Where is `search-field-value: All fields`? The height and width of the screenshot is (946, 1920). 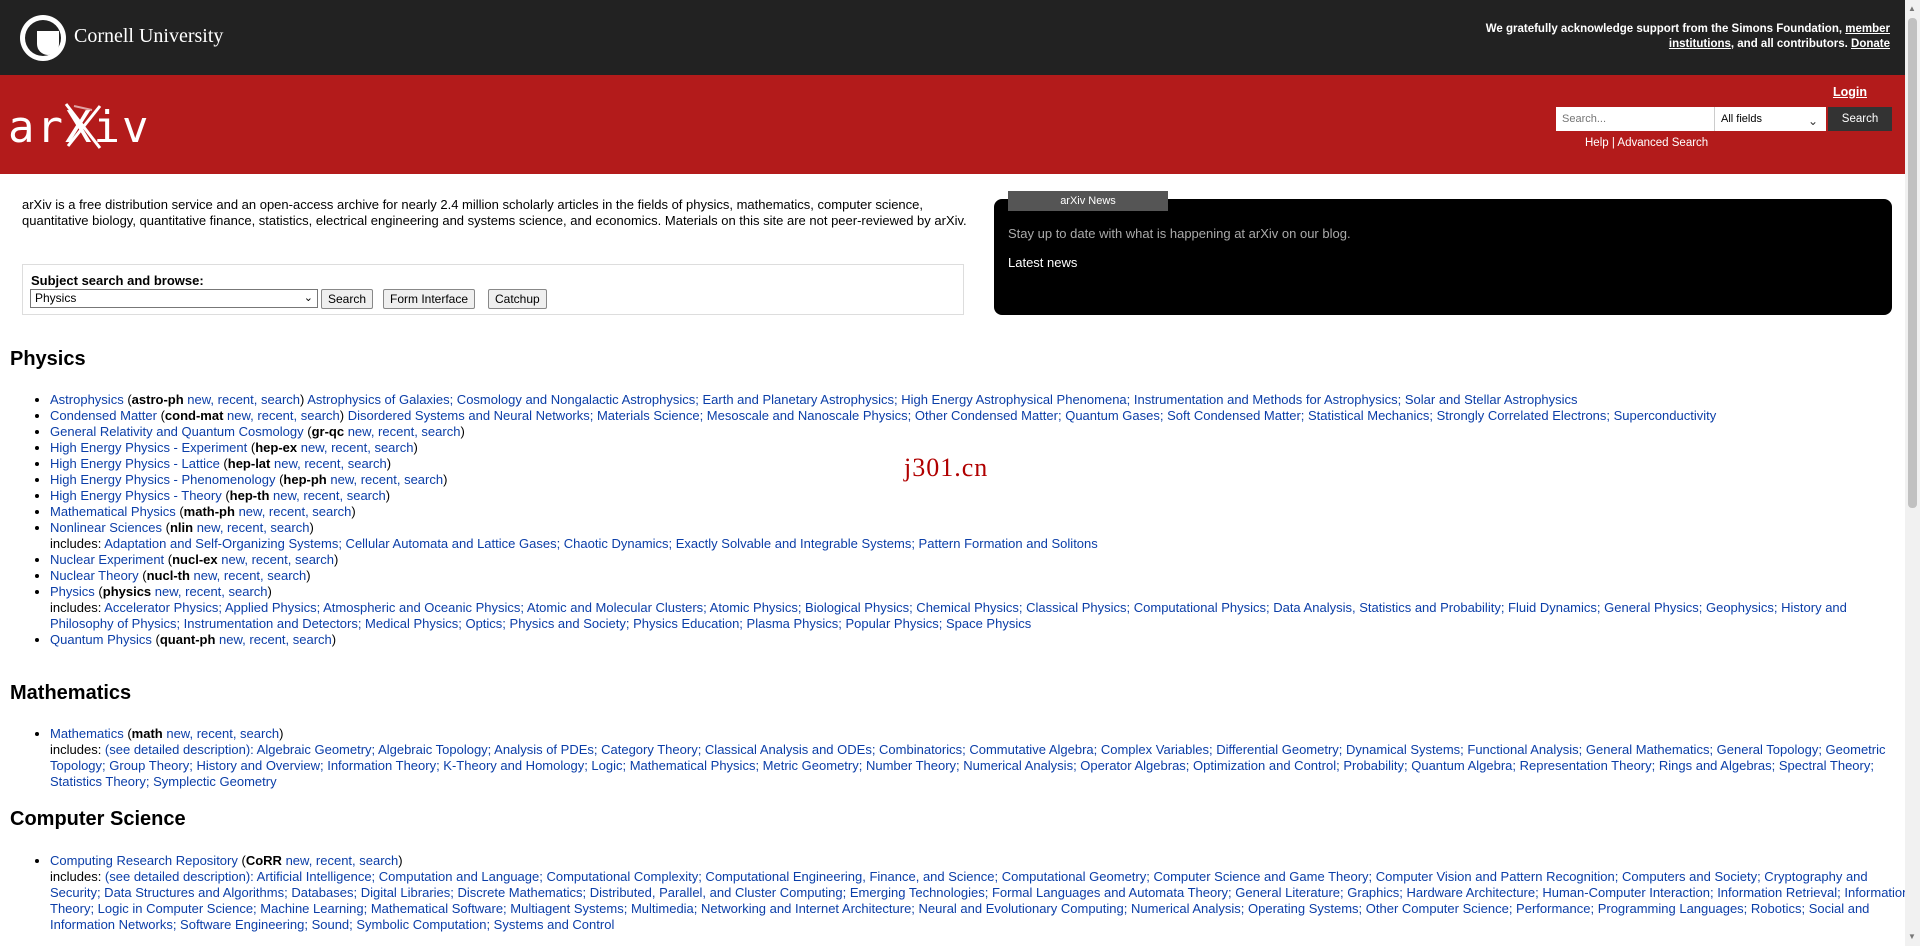 search-field-value: All fields is located at coordinates (1741, 119).